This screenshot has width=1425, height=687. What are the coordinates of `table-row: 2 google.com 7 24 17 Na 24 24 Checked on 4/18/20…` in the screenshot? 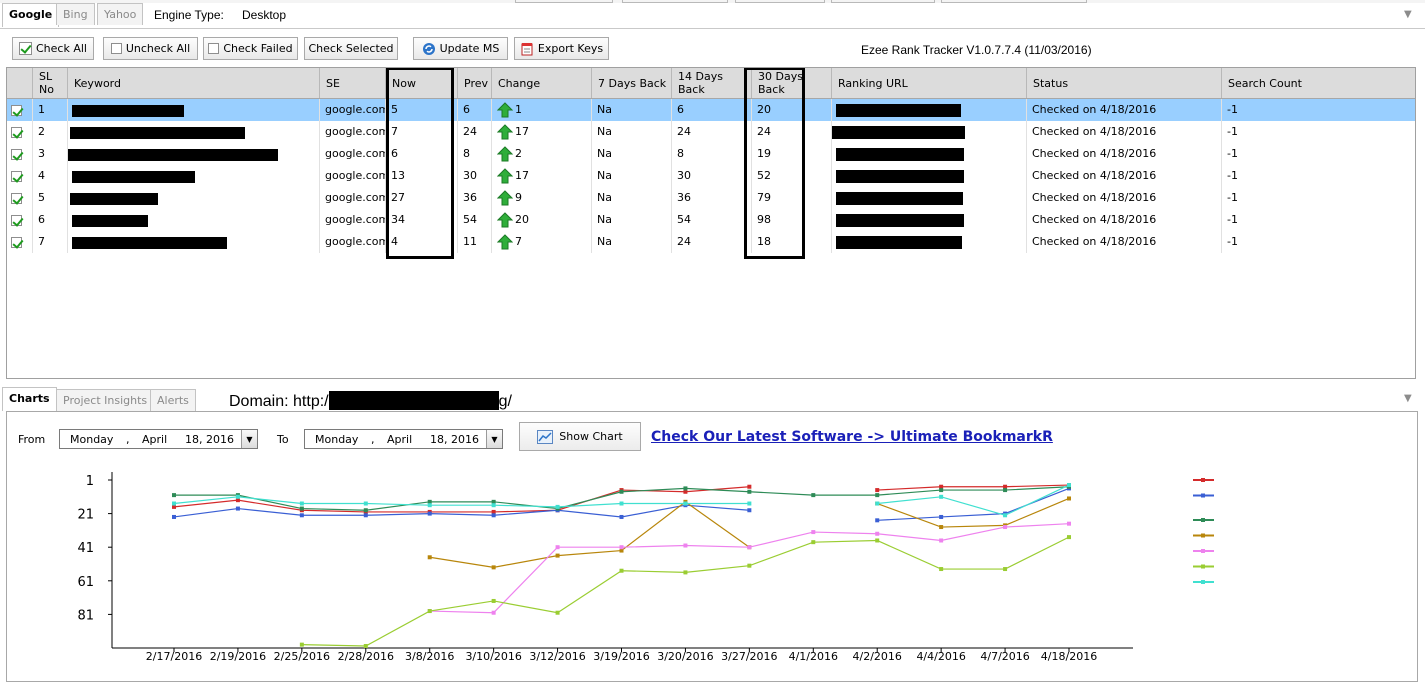 It's located at (711, 132).